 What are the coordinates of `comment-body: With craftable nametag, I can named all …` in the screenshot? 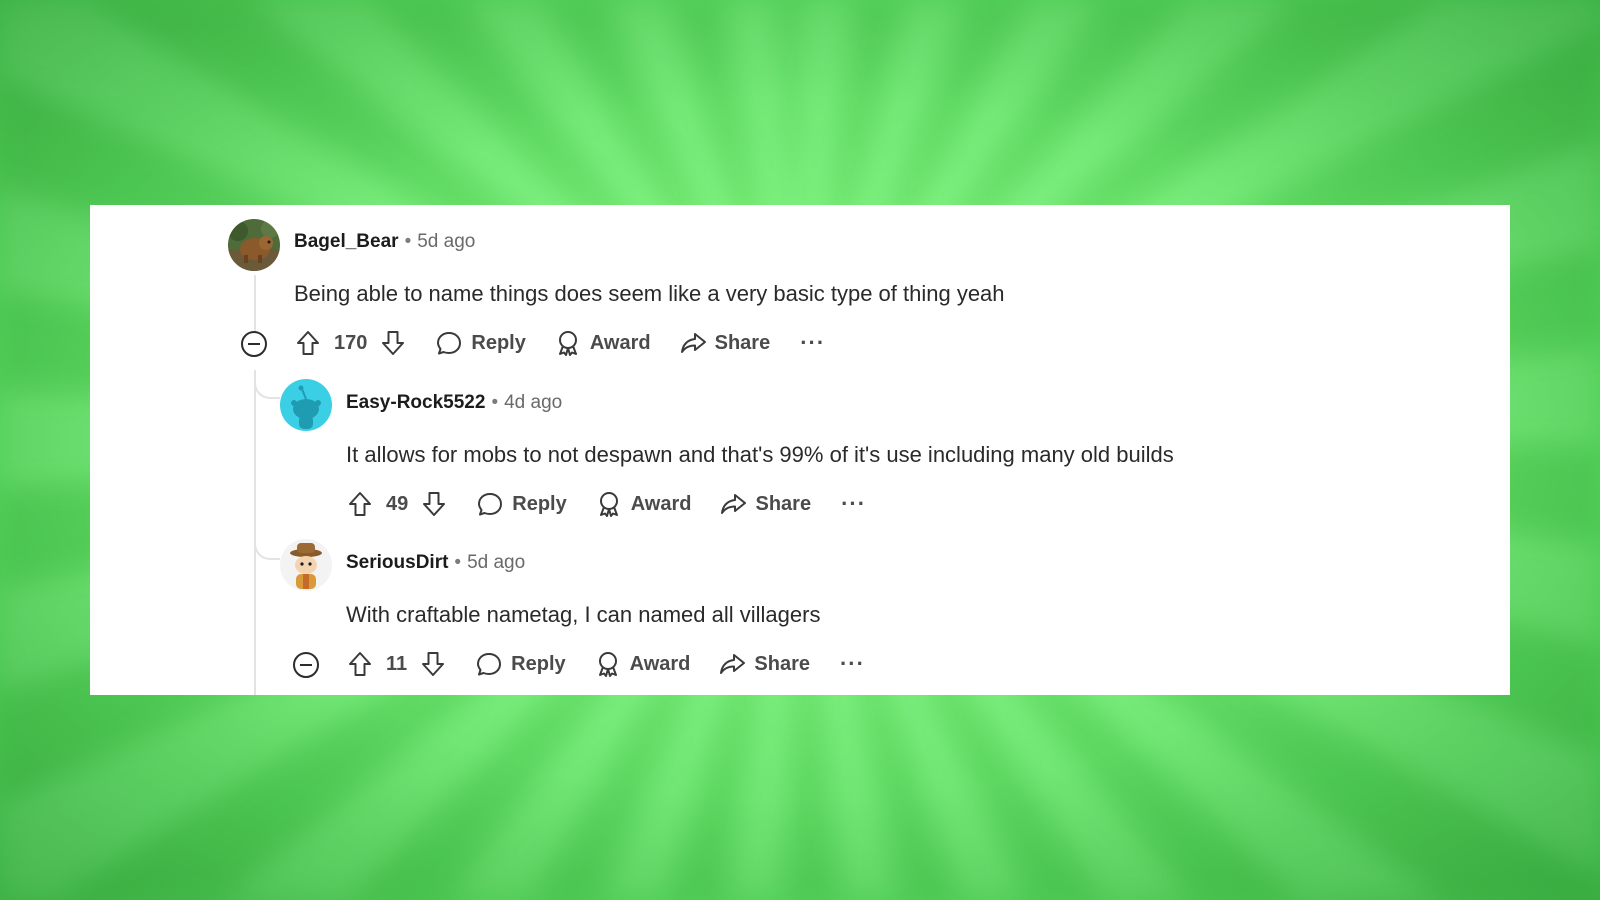 It's located at (583, 614).